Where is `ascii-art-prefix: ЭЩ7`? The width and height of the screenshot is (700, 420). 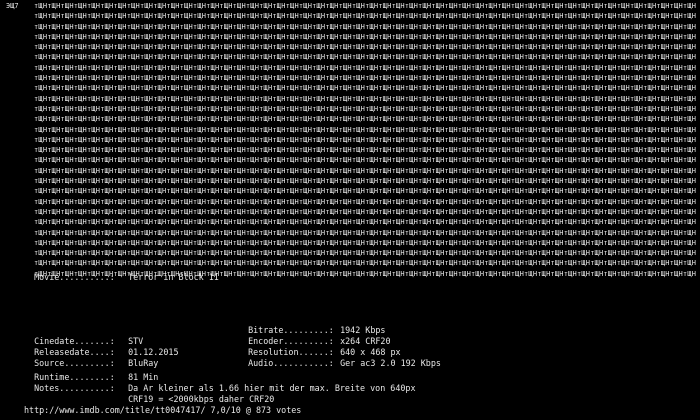 ascii-art-prefix: ЭЩ7 is located at coordinates (12, 6).